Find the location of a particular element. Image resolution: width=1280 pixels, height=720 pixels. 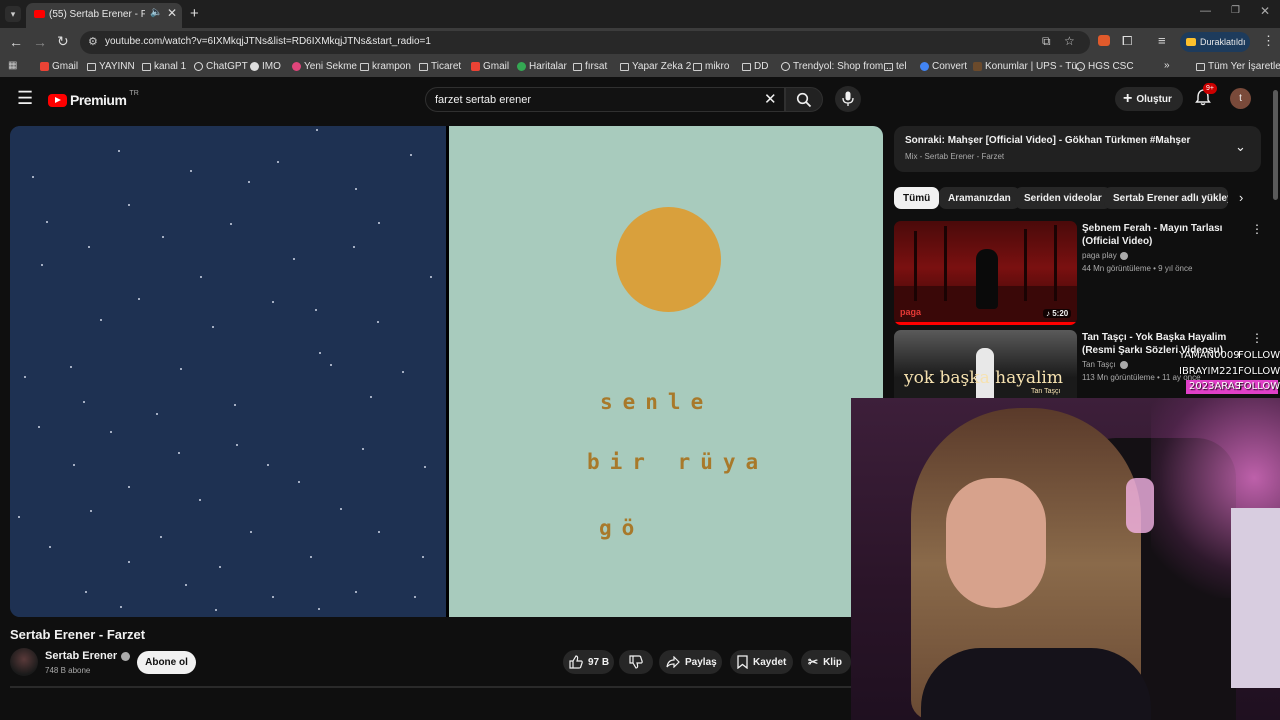

like-button: 97 B is located at coordinates (588, 662).